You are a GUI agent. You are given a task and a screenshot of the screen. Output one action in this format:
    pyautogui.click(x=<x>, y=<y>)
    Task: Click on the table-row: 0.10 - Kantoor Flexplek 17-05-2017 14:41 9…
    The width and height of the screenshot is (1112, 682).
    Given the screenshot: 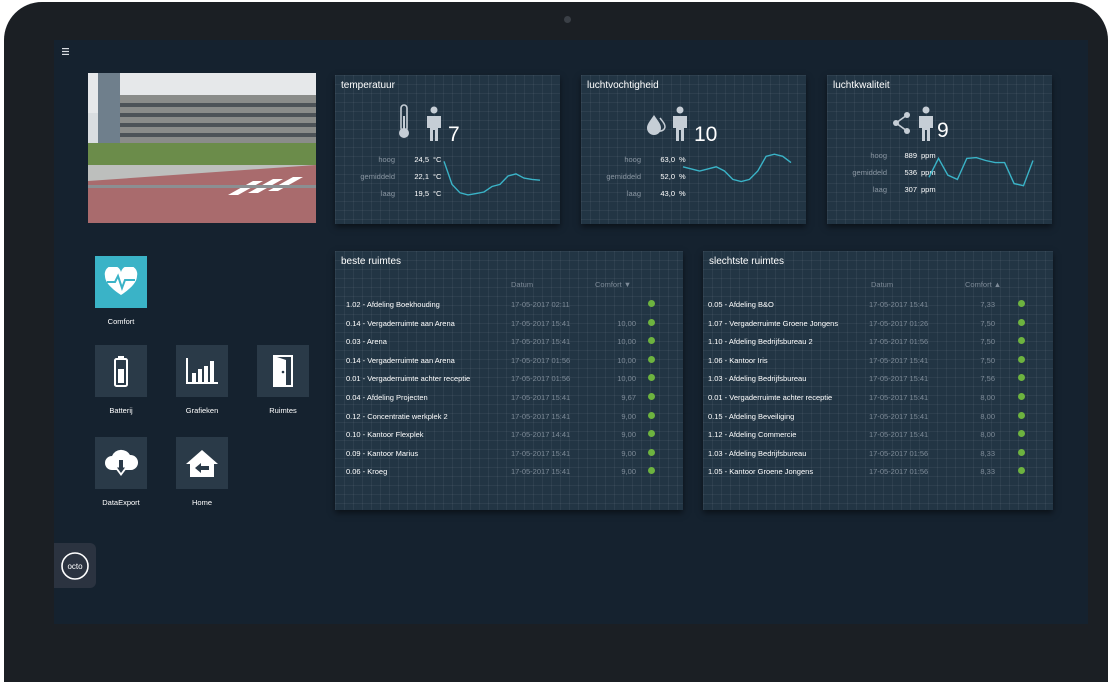 What is the action you would take?
    pyautogui.click(x=506, y=439)
    